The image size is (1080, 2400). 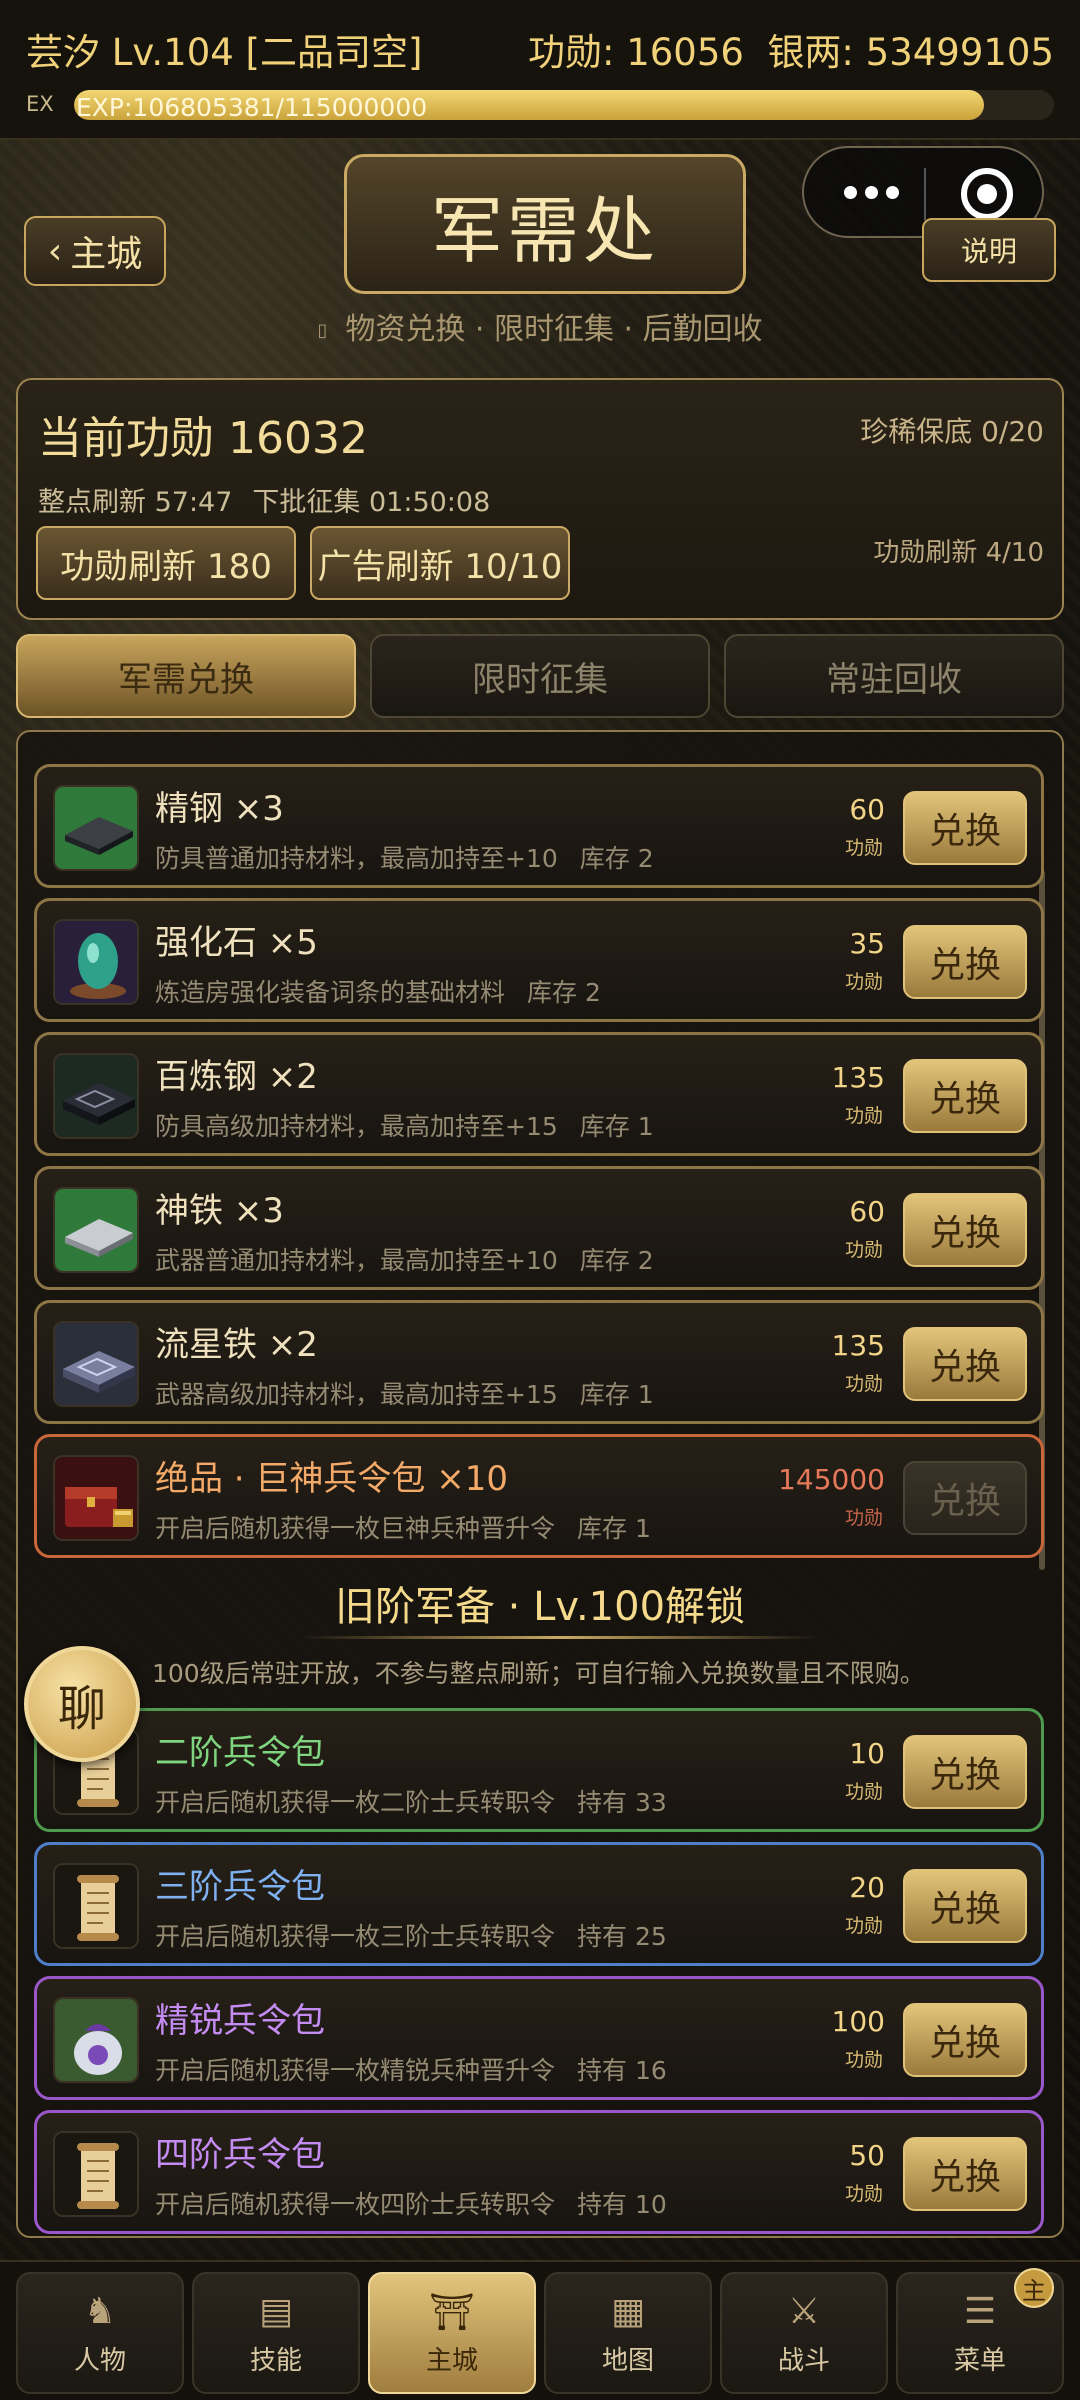 What do you see at coordinates (135, 502) in the screenshot?
I see `hourly-refresh-timer: 整点刷新 57:47` at bounding box center [135, 502].